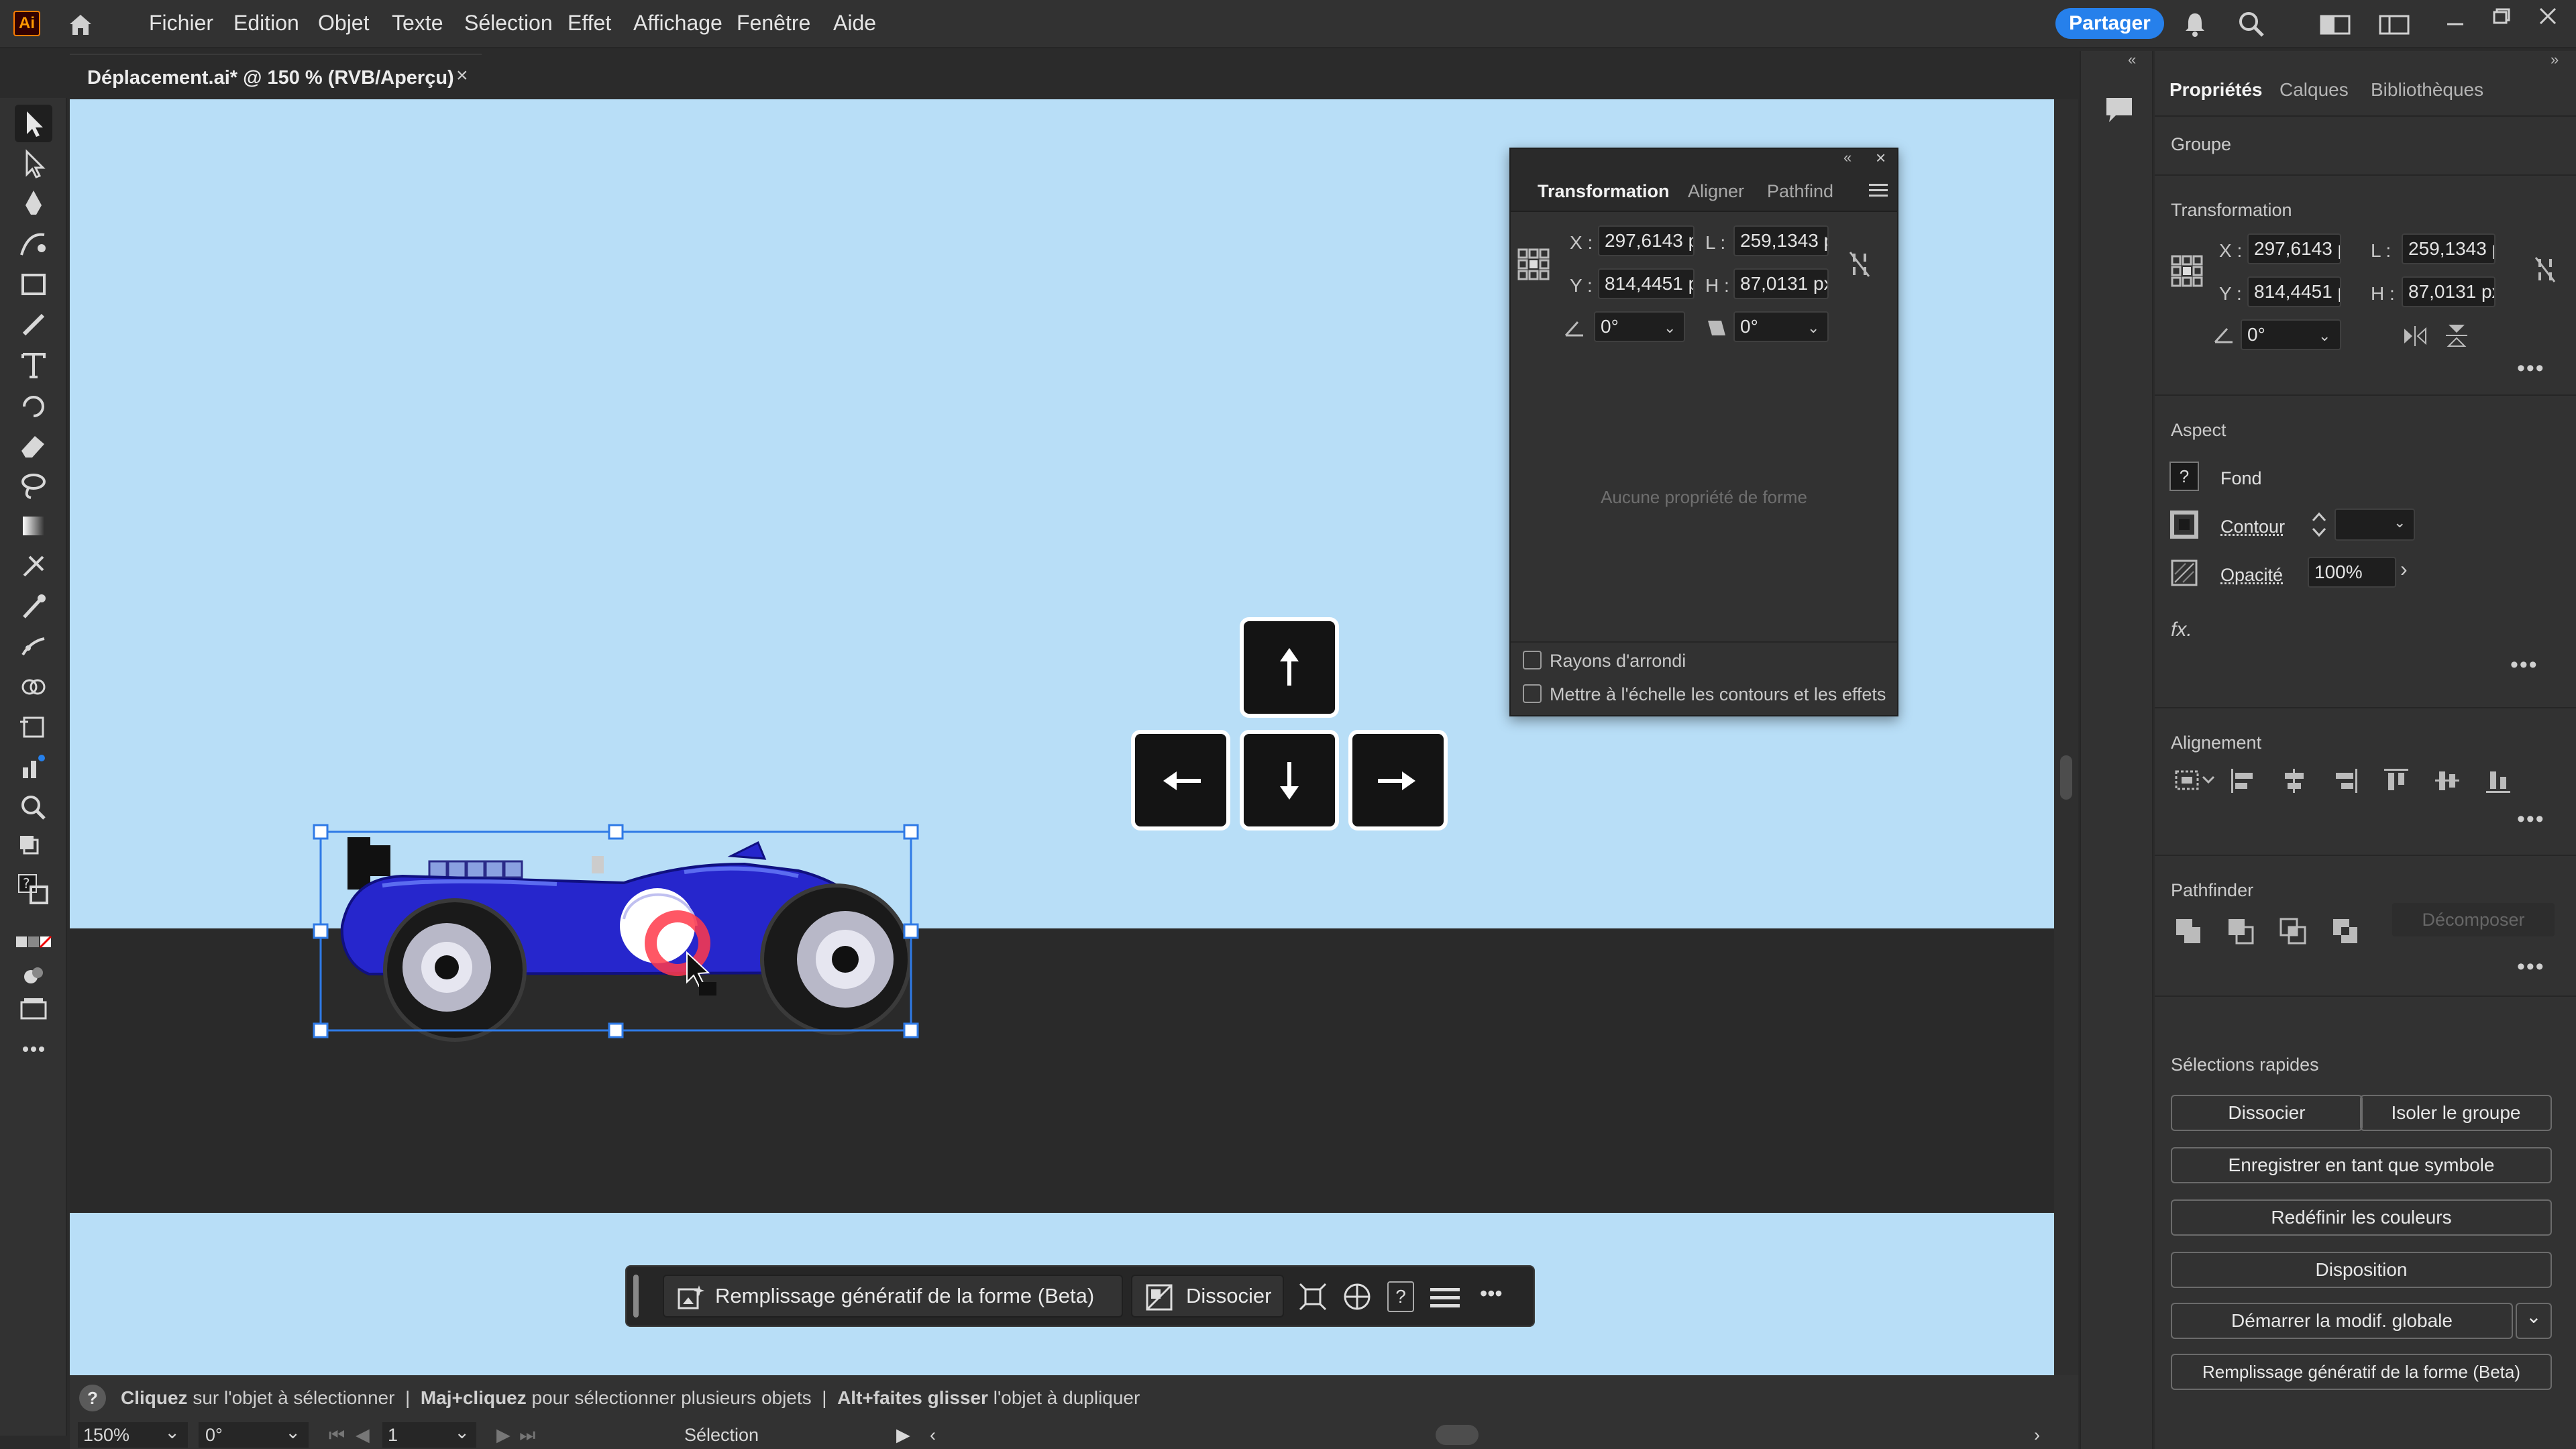 This screenshot has width=2576, height=1449. Describe the element at coordinates (33, 284) in the screenshot. I see `rectangle-tool-icon` at that location.